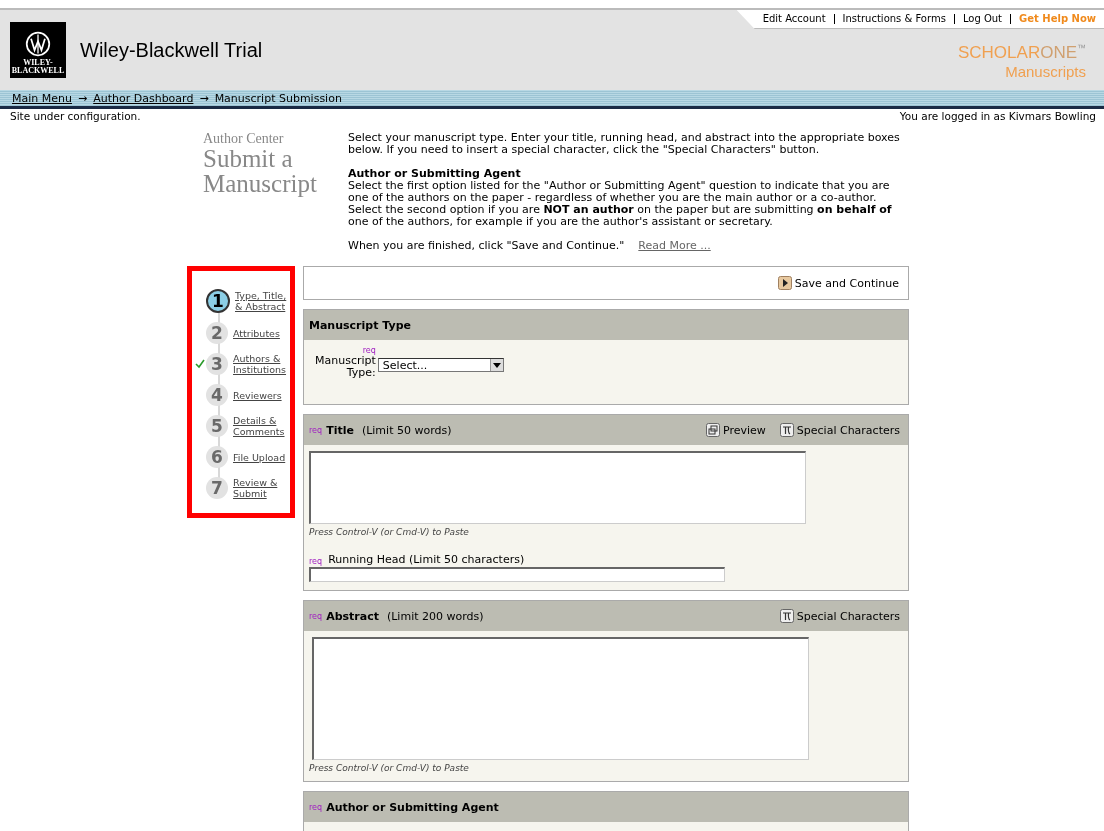 The image size is (1104, 831). I want to click on top-link: Instructions & Forms, so click(894, 18).